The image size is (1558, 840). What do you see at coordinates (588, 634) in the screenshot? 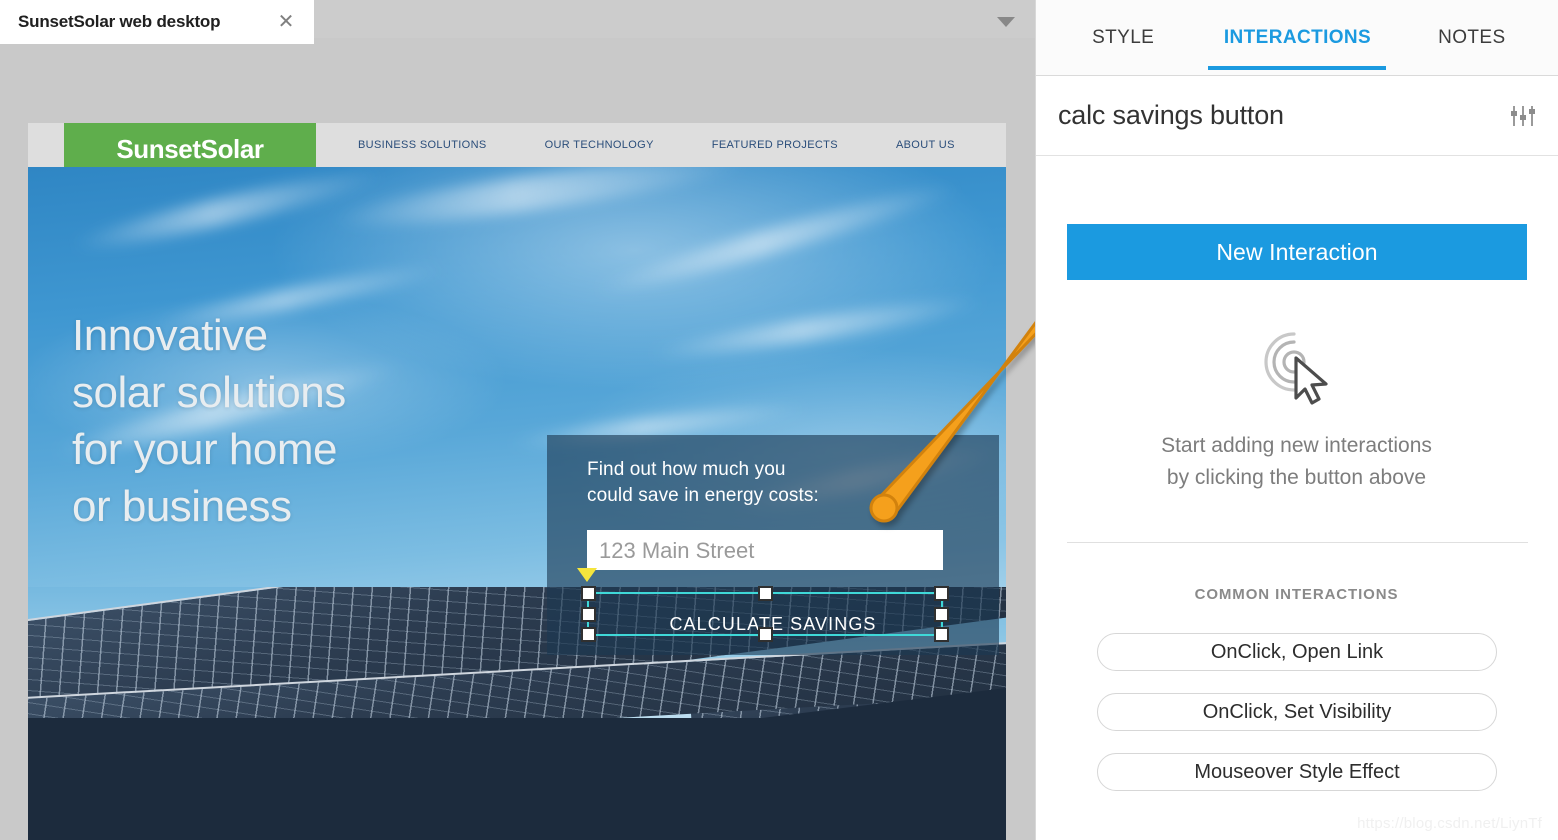
I see `resize-handle-bottom-left` at bounding box center [588, 634].